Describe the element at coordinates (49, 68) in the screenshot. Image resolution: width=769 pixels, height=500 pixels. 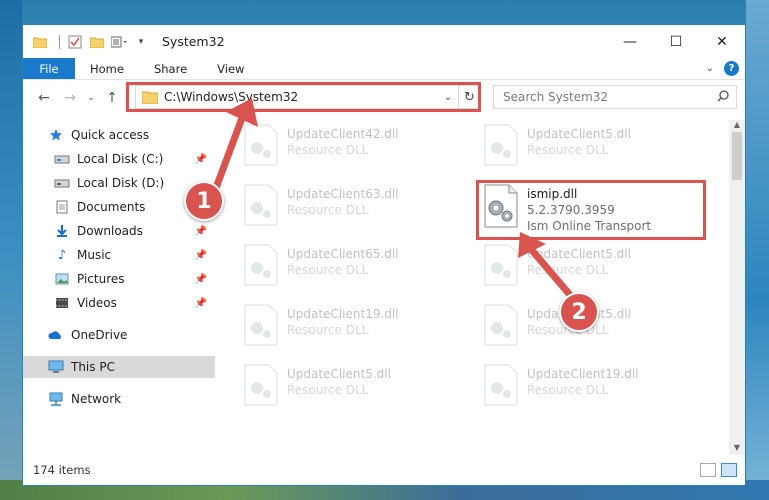
I see `tab-file: File` at that location.